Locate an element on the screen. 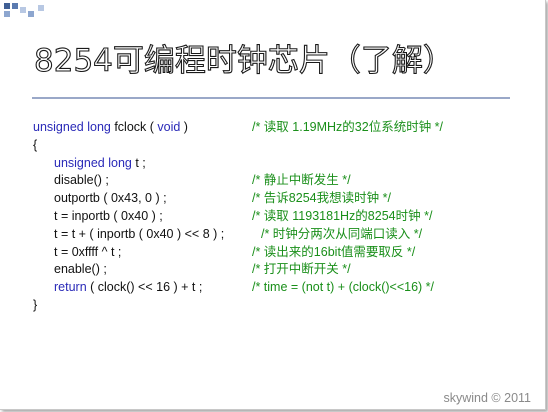  code-line: t = 0xffff ^ t ; /* 读出来的16bit值需要取反 */ is located at coordinates (285, 253).